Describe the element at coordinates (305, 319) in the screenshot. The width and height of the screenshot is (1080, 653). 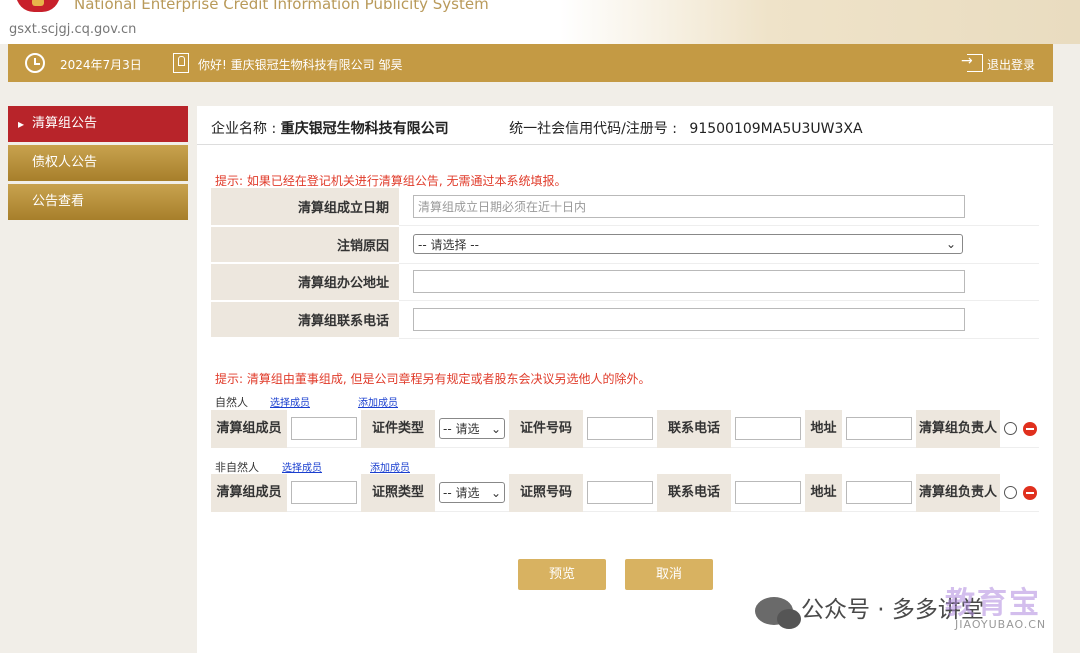
I see `phone-label: 清算组联系电话` at that location.